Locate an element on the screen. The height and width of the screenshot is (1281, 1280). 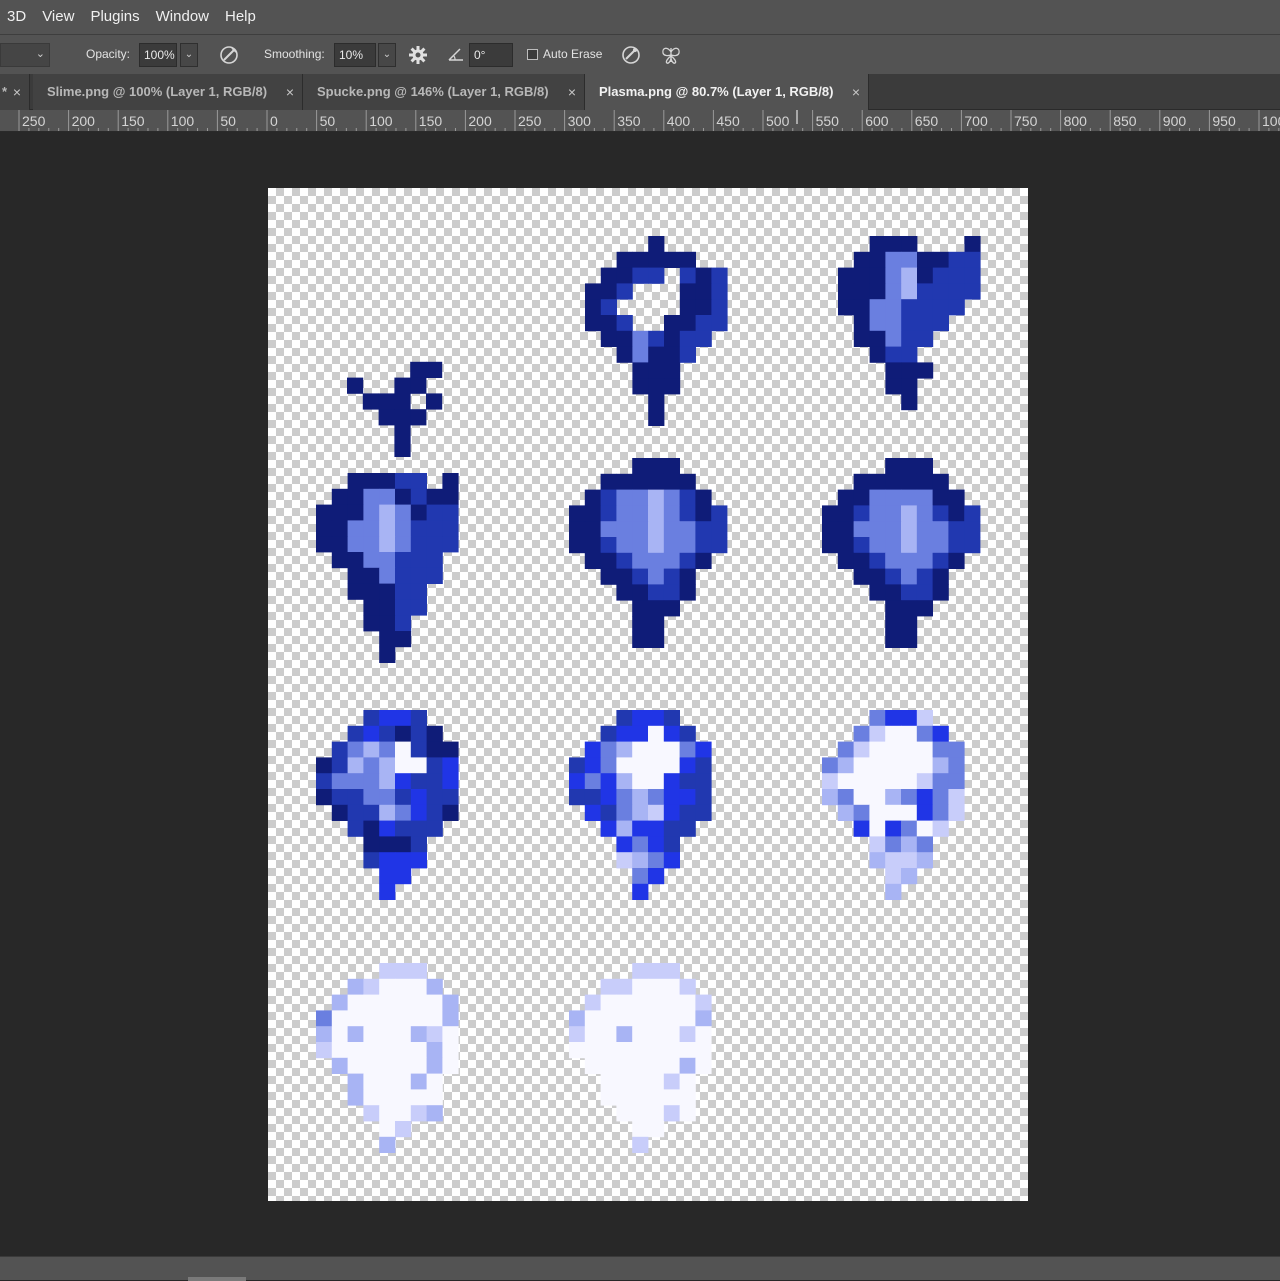
tab-slime: Slime.png @ 100% (Layer 1, RGB/8) × is located at coordinates (168, 92).